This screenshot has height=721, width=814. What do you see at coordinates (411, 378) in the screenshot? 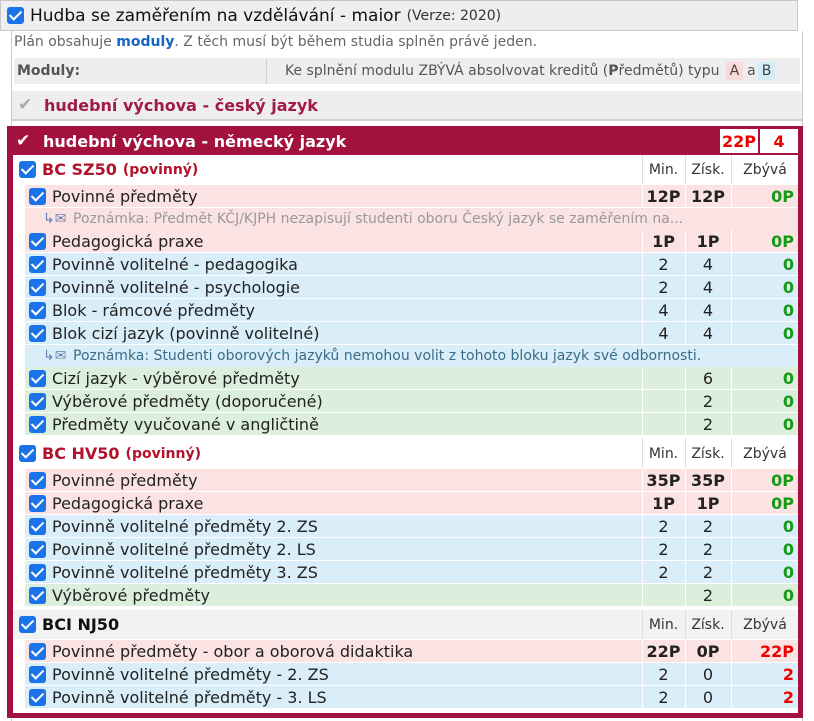
I see `requirement-row: Cizí jazyk - výběrové předměty 6 0` at bounding box center [411, 378].